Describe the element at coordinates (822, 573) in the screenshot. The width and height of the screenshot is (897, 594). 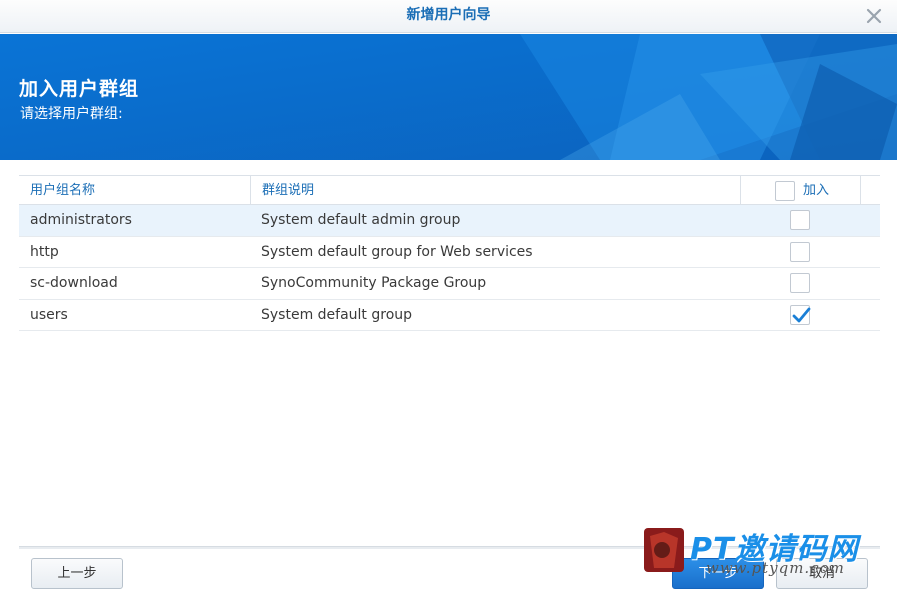
I see `cancel-button: 取消` at that location.